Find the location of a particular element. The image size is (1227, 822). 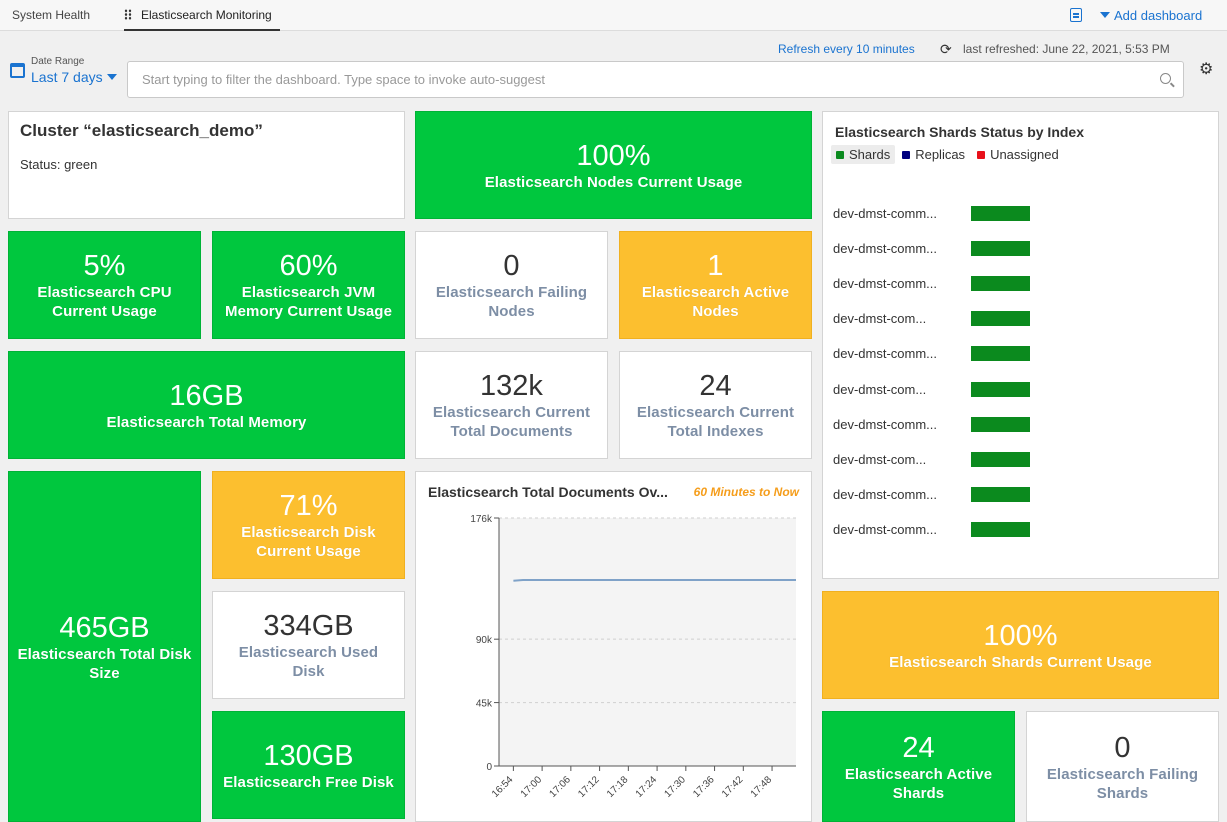

tile-nodes-current-usage: 100% Elasticsearch Nodes Current Usage is located at coordinates (613, 165).